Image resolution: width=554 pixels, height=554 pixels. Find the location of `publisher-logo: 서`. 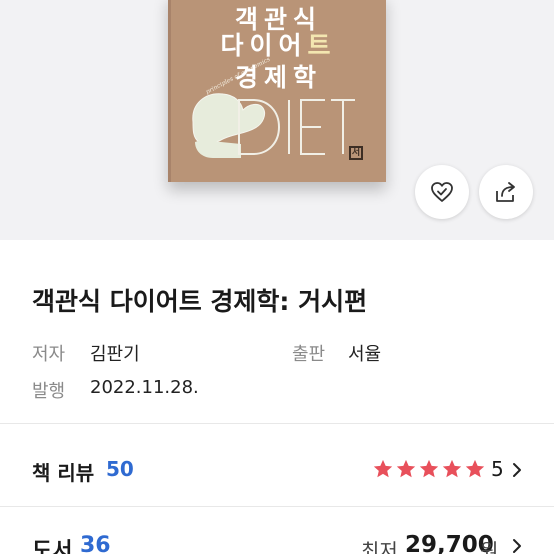

publisher-logo: 서 is located at coordinates (356, 153).